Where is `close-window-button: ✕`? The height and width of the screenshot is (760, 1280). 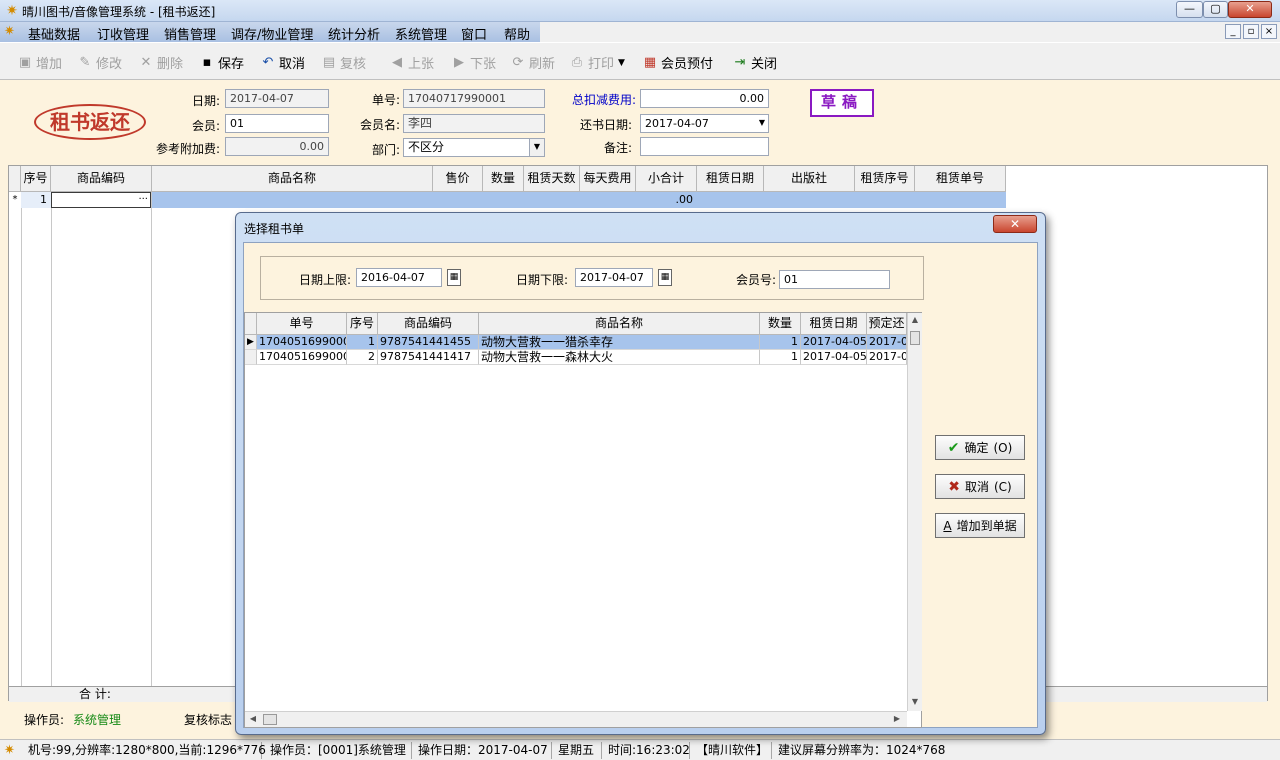 close-window-button: ✕ is located at coordinates (1250, 9).